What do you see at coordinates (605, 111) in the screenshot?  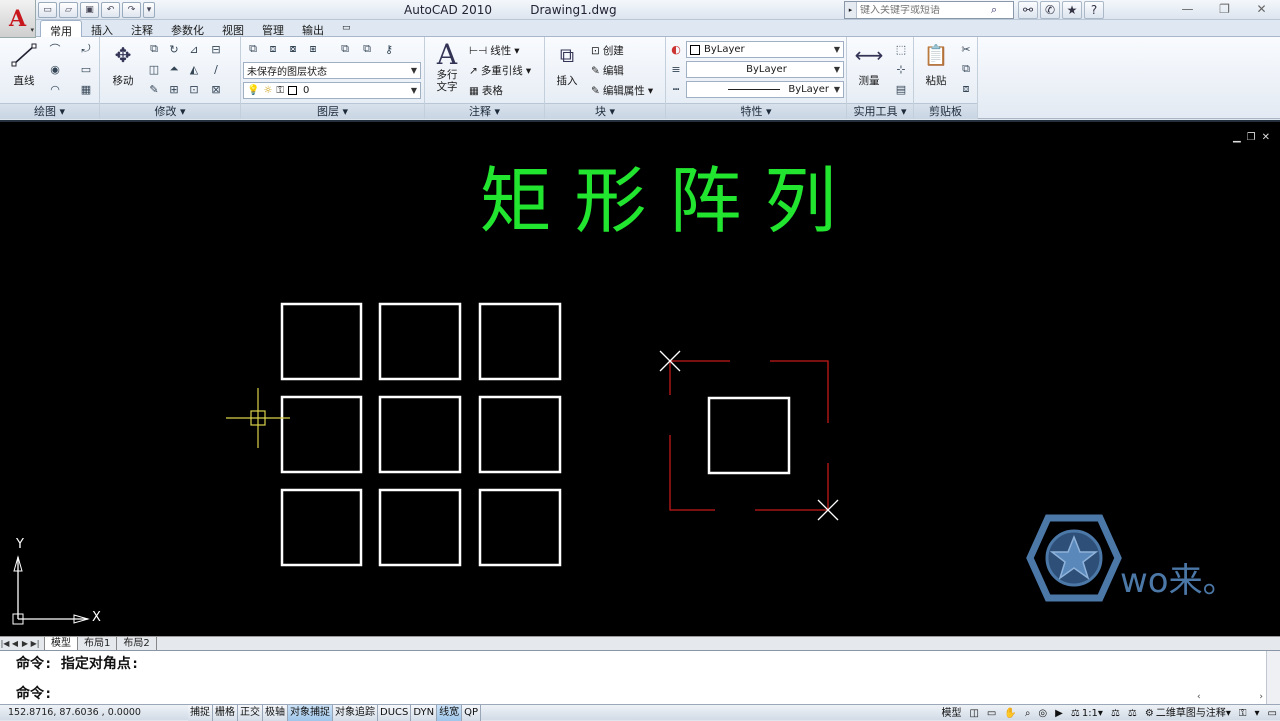 I see `block-panel-title: 块 ▾` at bounding box center [605, 111].